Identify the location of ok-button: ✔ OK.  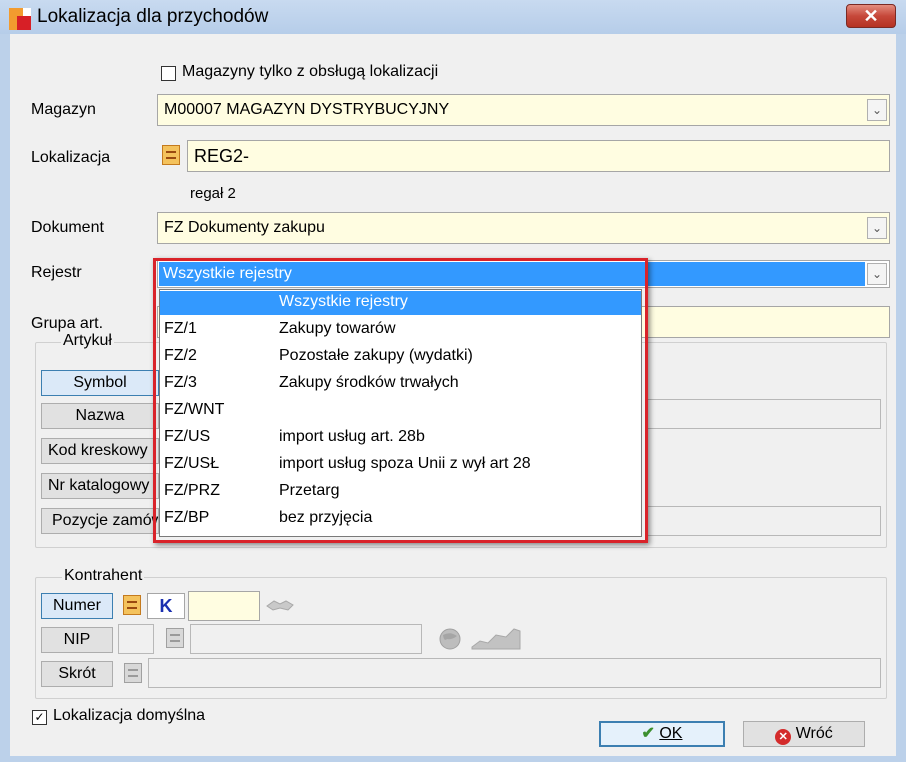
(662, 734).